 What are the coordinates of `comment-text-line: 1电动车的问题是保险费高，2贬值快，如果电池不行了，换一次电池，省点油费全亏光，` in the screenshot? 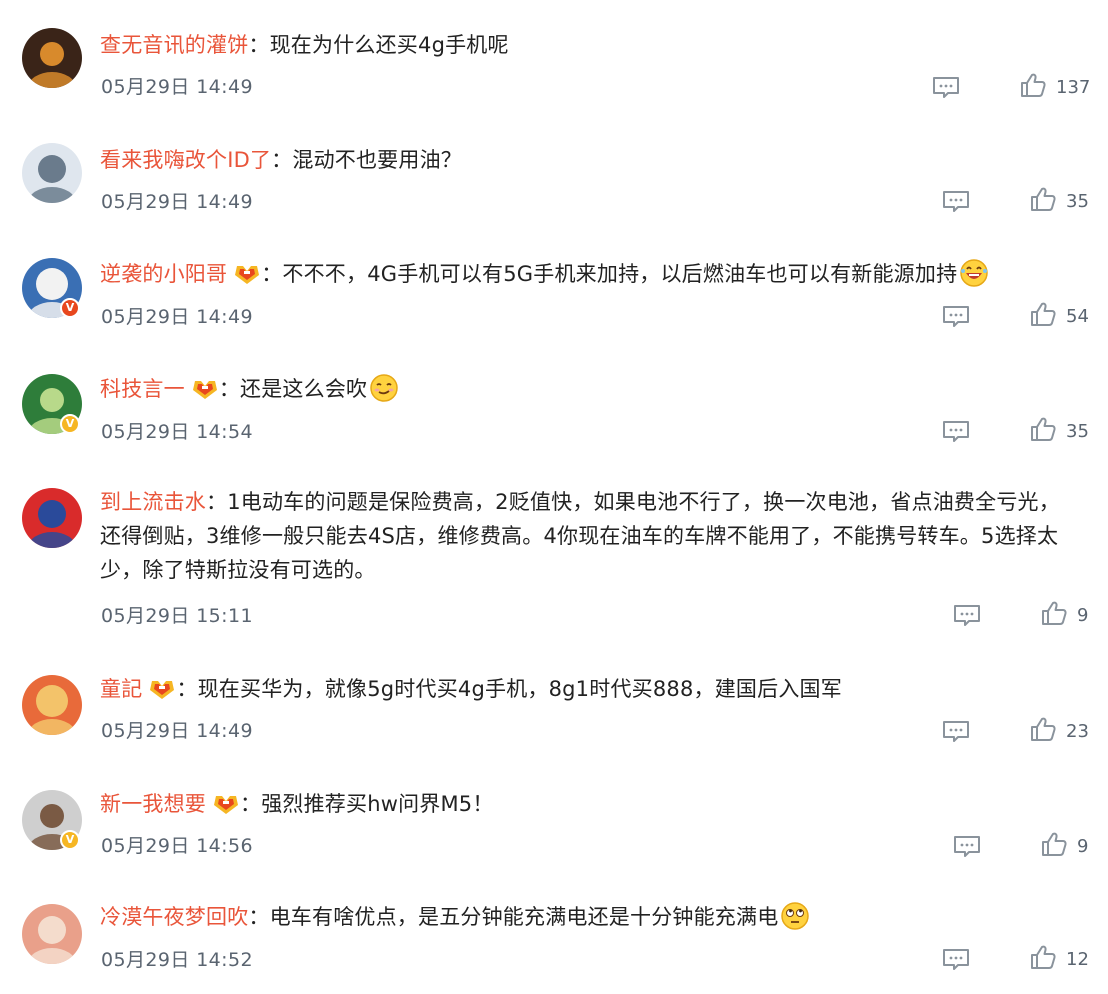 It's located at (643, 502).